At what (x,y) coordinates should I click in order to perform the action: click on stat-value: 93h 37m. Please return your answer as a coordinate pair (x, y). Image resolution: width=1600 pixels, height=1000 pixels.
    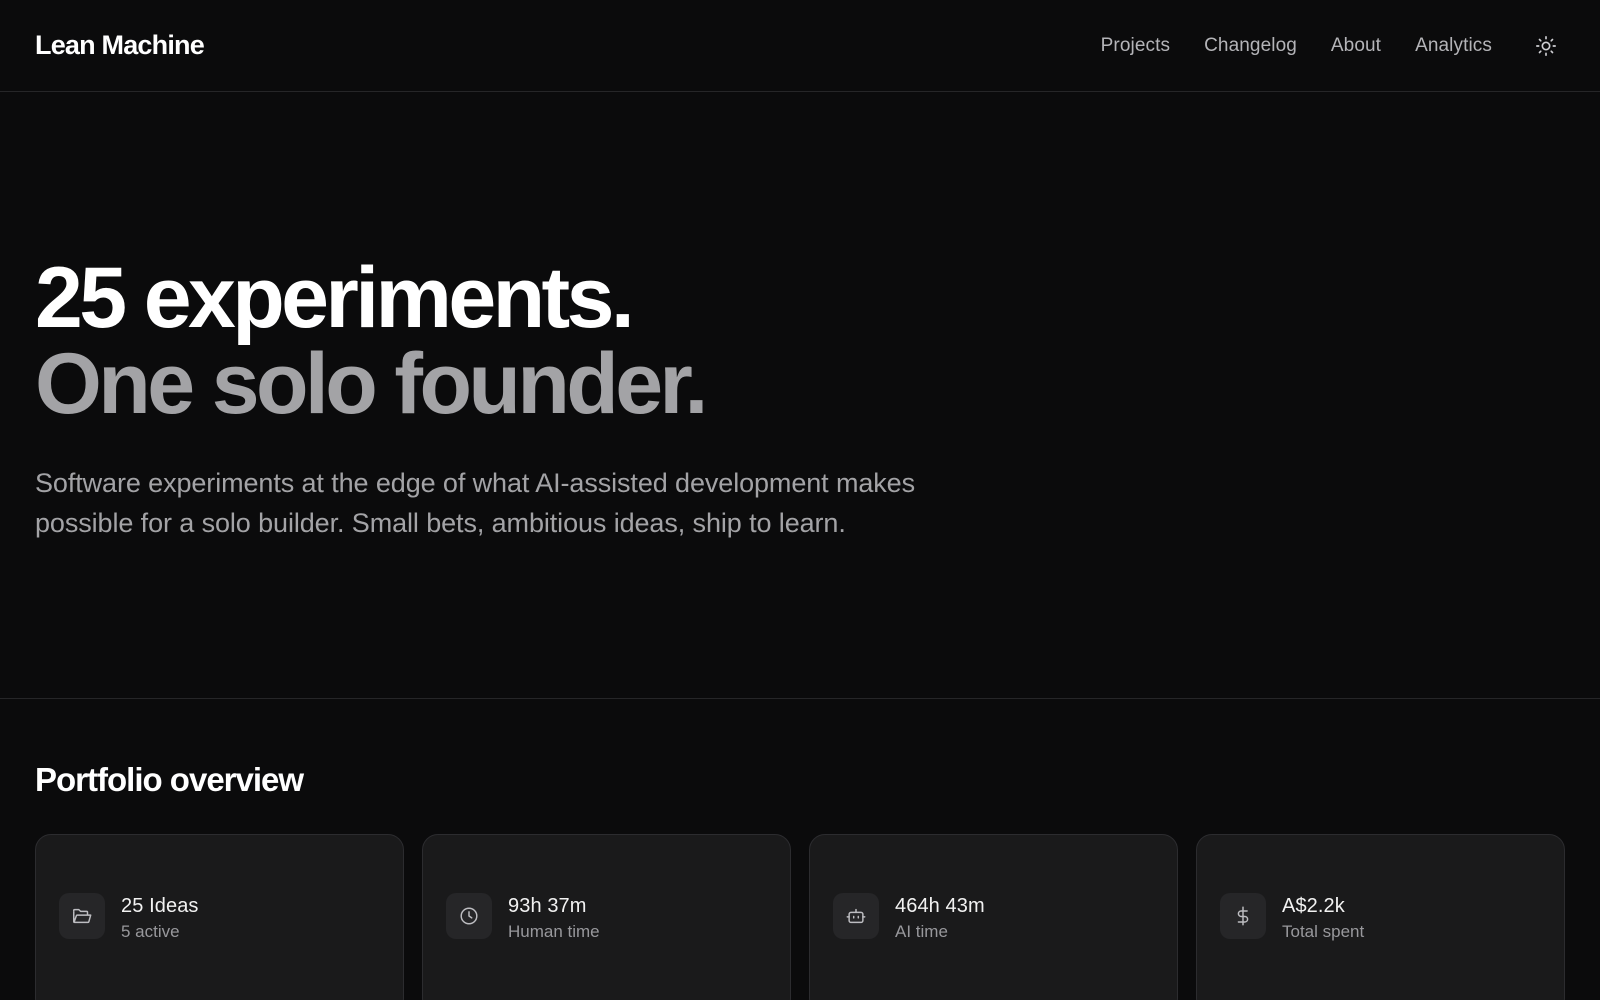
    Looking at the image, I should click on (547, 906).